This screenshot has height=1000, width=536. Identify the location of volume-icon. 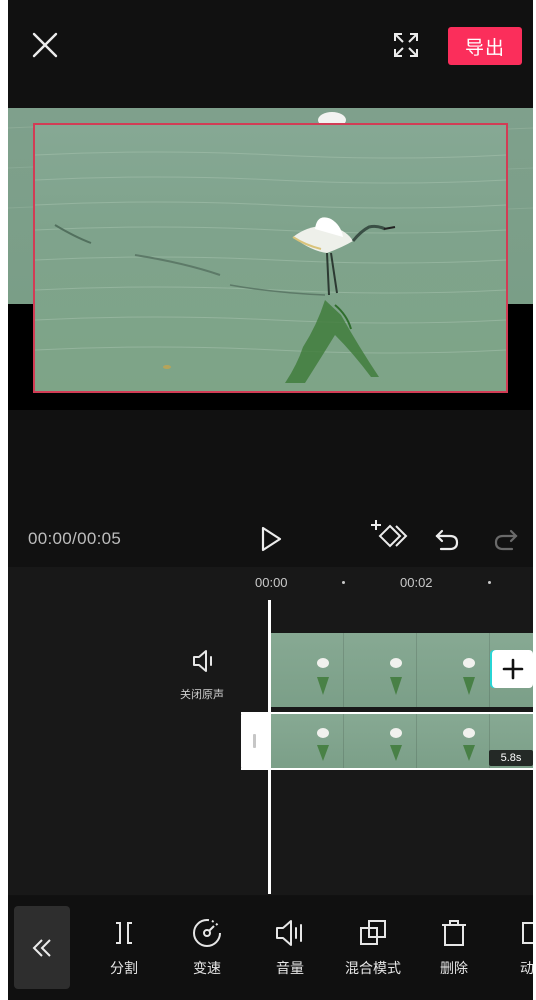
(289, 933).